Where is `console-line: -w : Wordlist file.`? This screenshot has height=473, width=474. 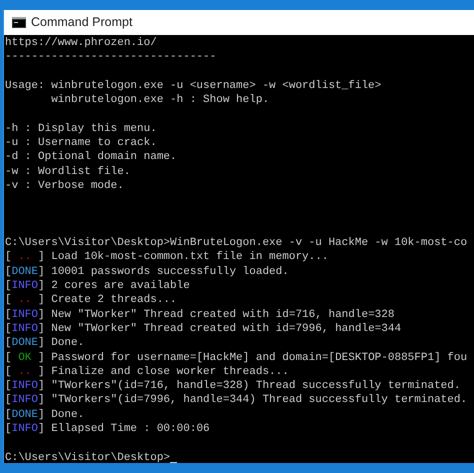
console-line: -w : Wordlist file. is located at coordinates (67, 171).